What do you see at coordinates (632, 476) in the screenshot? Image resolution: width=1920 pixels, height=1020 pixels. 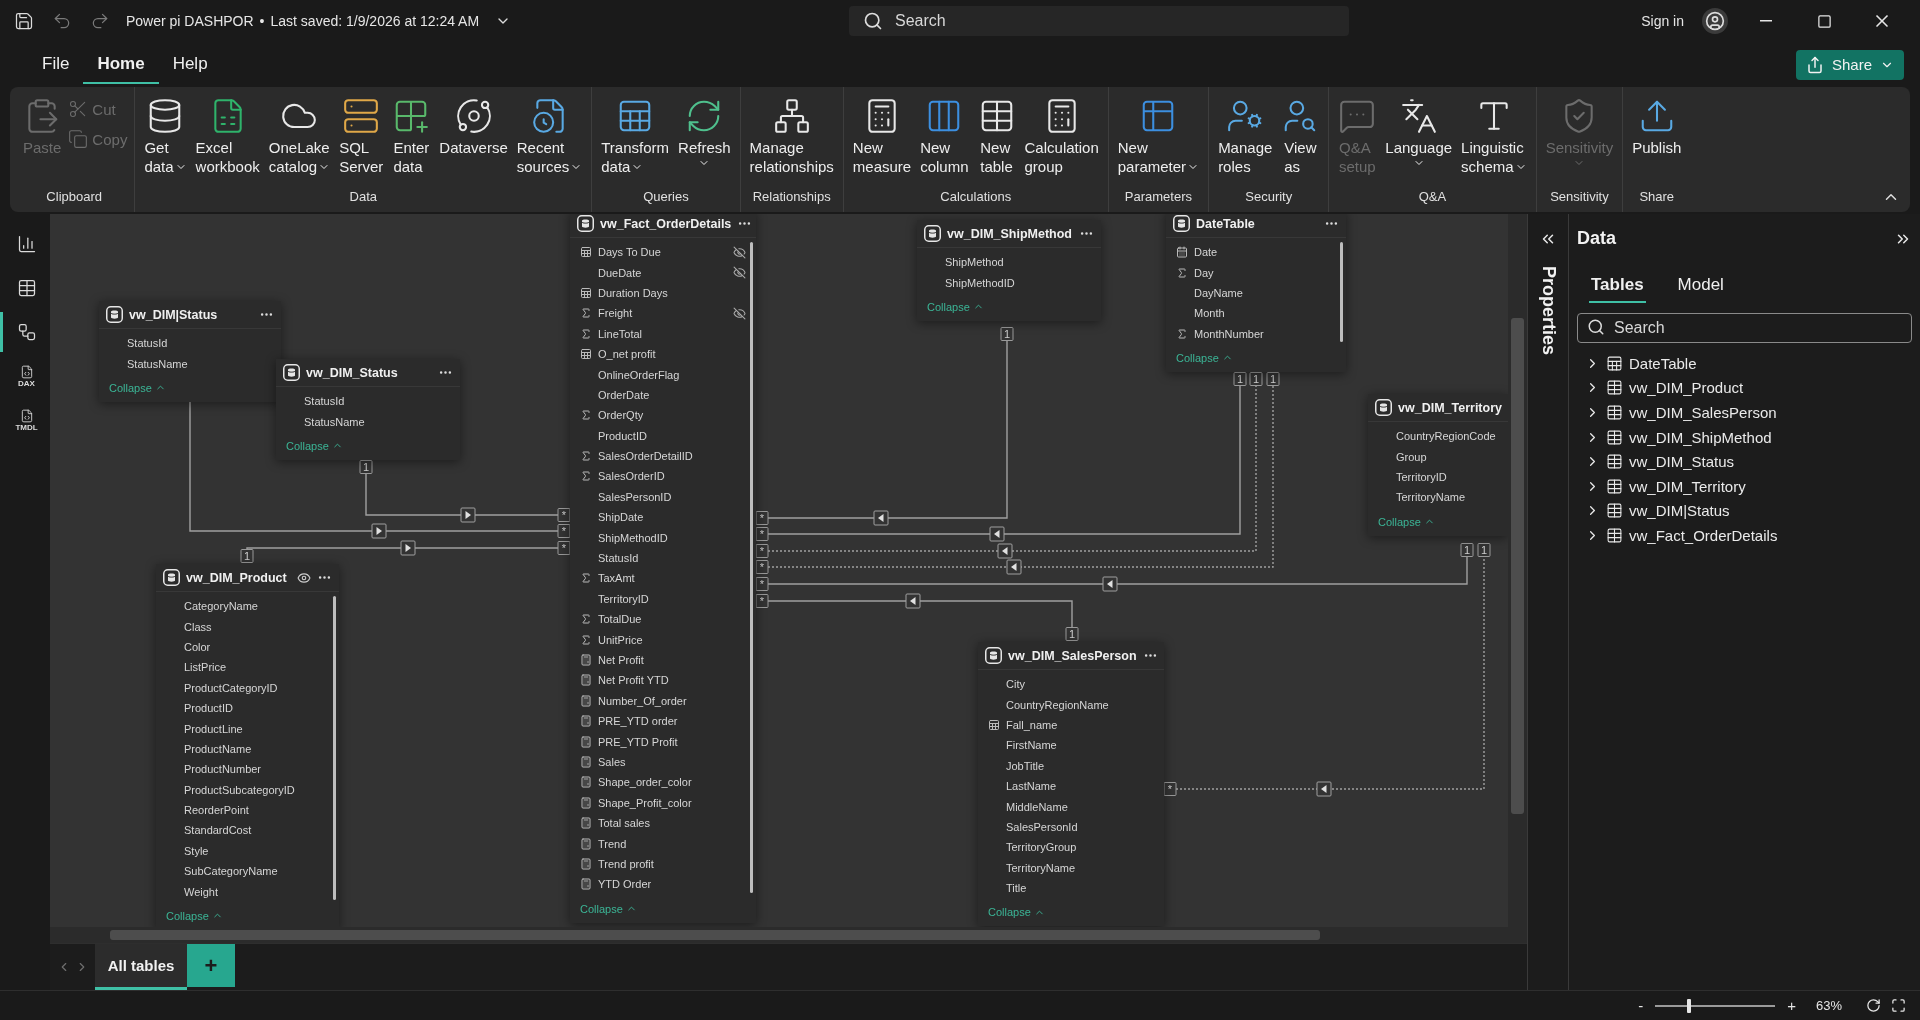 I see `field-name: SalesOrderID` at bounding box center [632, 476].